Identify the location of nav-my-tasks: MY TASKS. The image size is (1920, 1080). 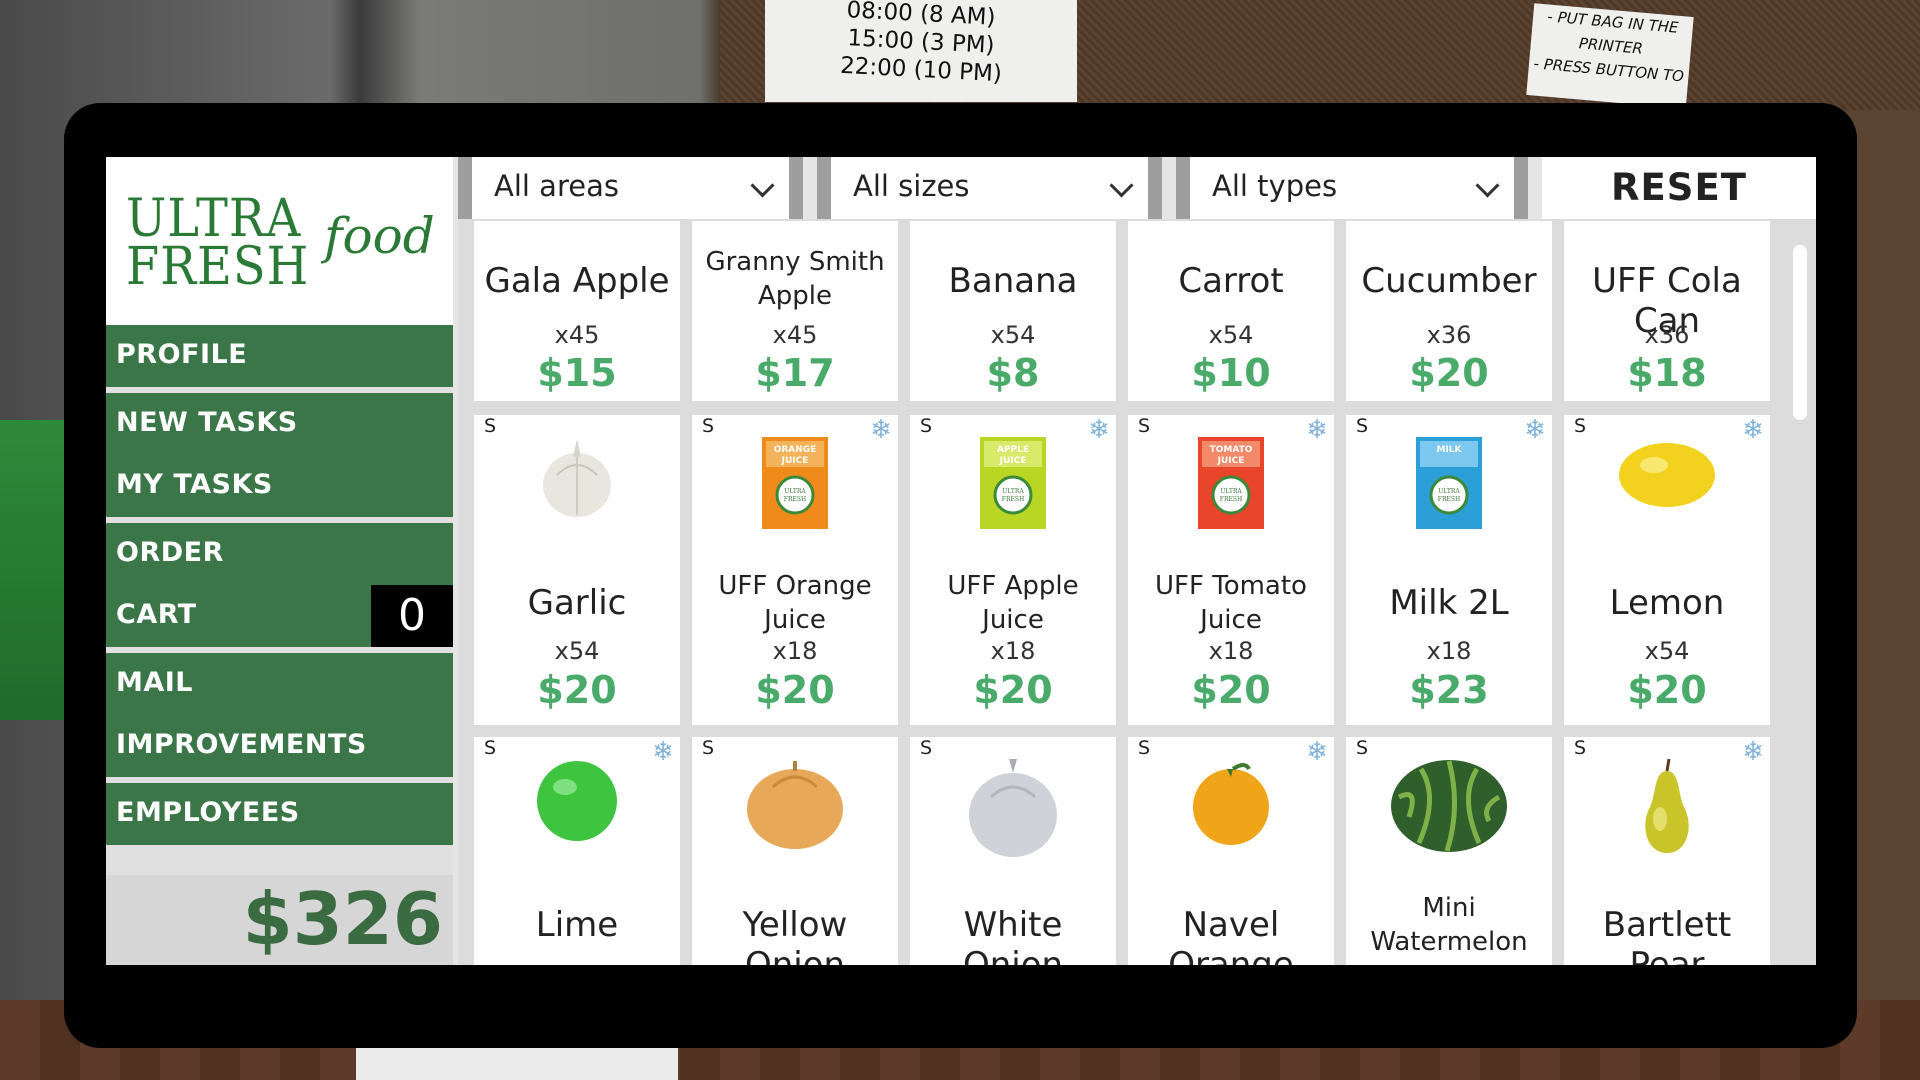
(194, 484).